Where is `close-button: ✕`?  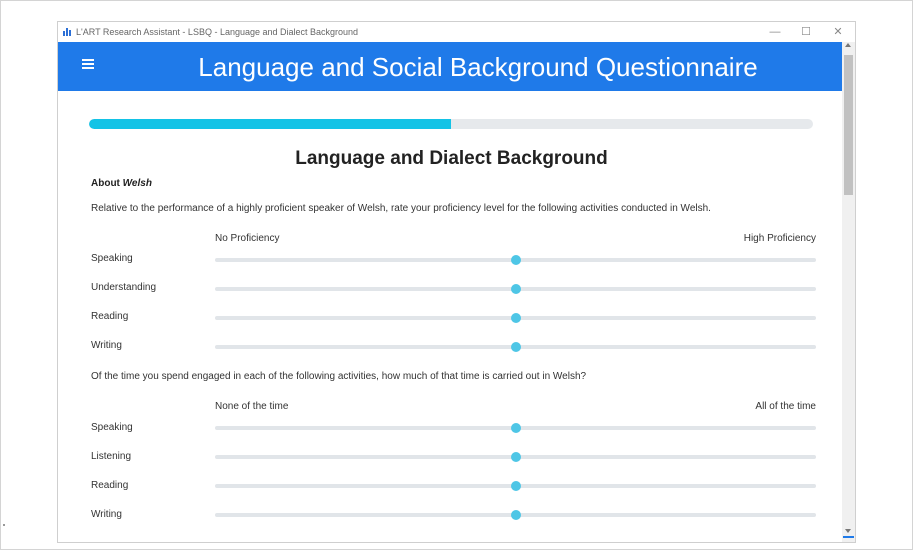 close-button: ✕ is located at coordinates (838, 32).